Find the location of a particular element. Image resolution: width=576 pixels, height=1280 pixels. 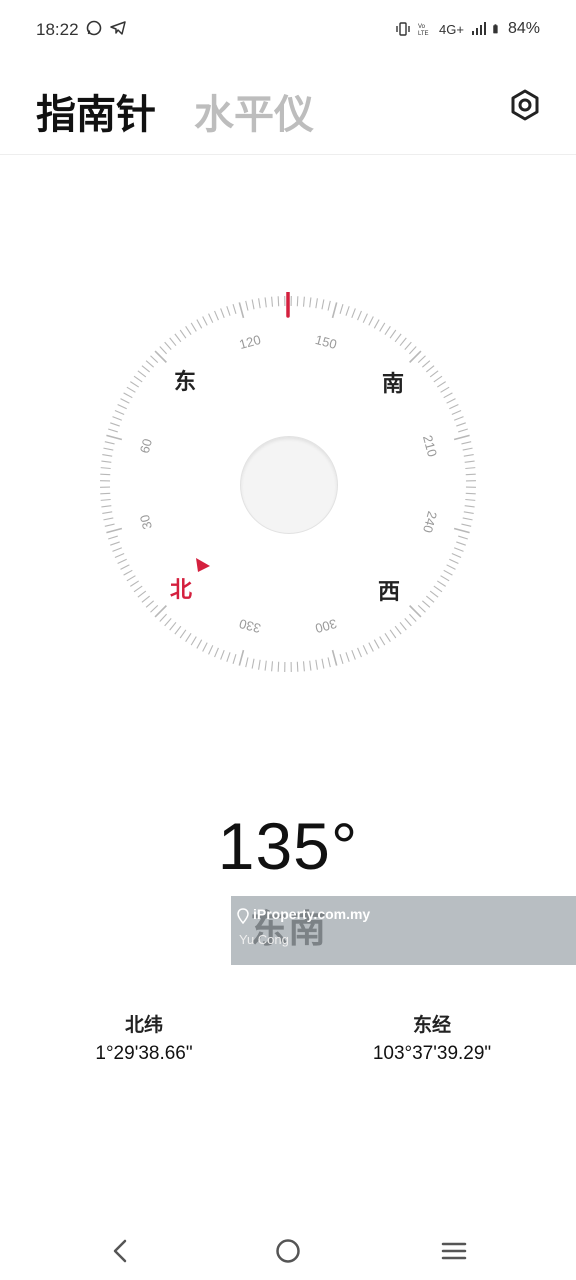

network-4g-icon: 4G+ is located at coordinates (451, 29).